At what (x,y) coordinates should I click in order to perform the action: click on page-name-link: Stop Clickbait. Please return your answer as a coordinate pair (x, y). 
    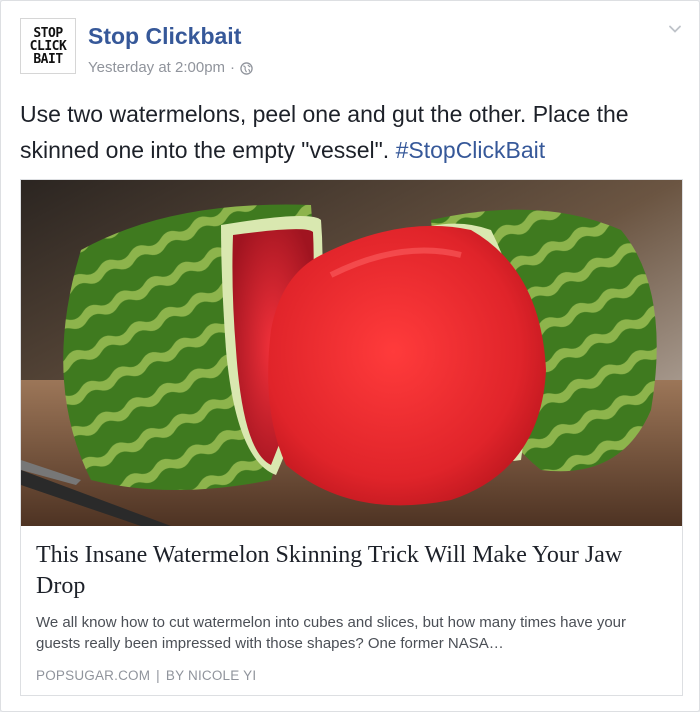
    Looking at the image, I should click on (164, 36).